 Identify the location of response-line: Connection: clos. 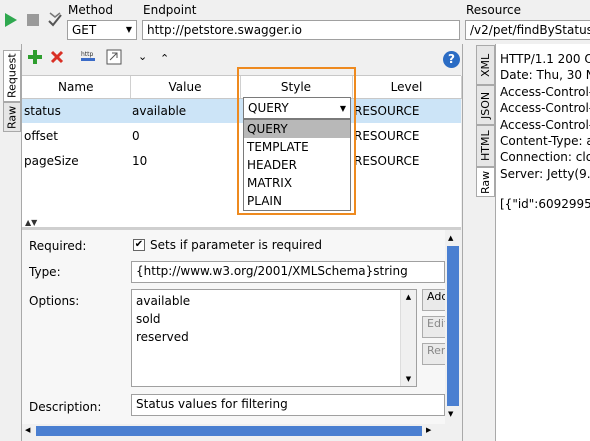
(545, 157).